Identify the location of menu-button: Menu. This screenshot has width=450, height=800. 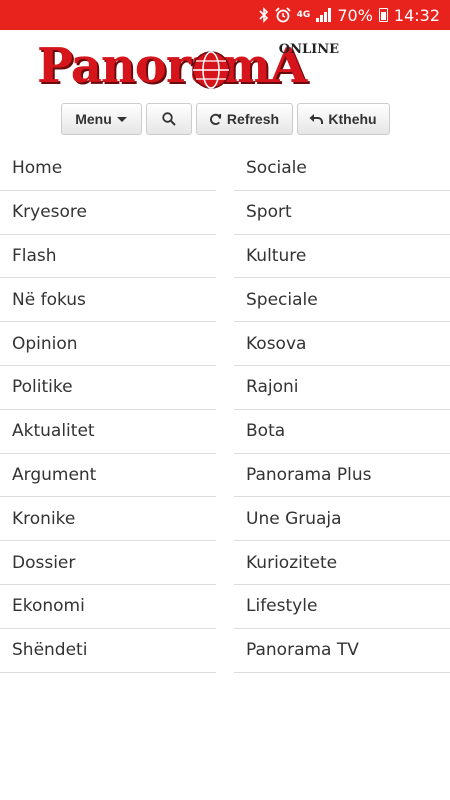
(101, 119).